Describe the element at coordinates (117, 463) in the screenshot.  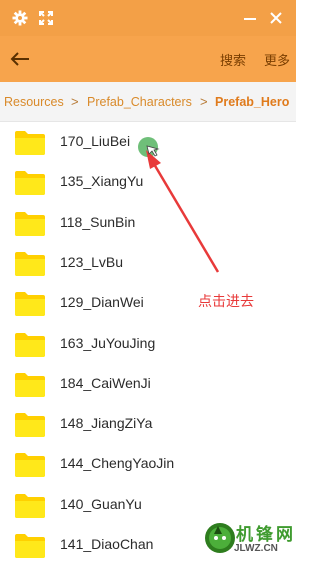
I see `folder-name: 144_ChengYaoJin` at that location.